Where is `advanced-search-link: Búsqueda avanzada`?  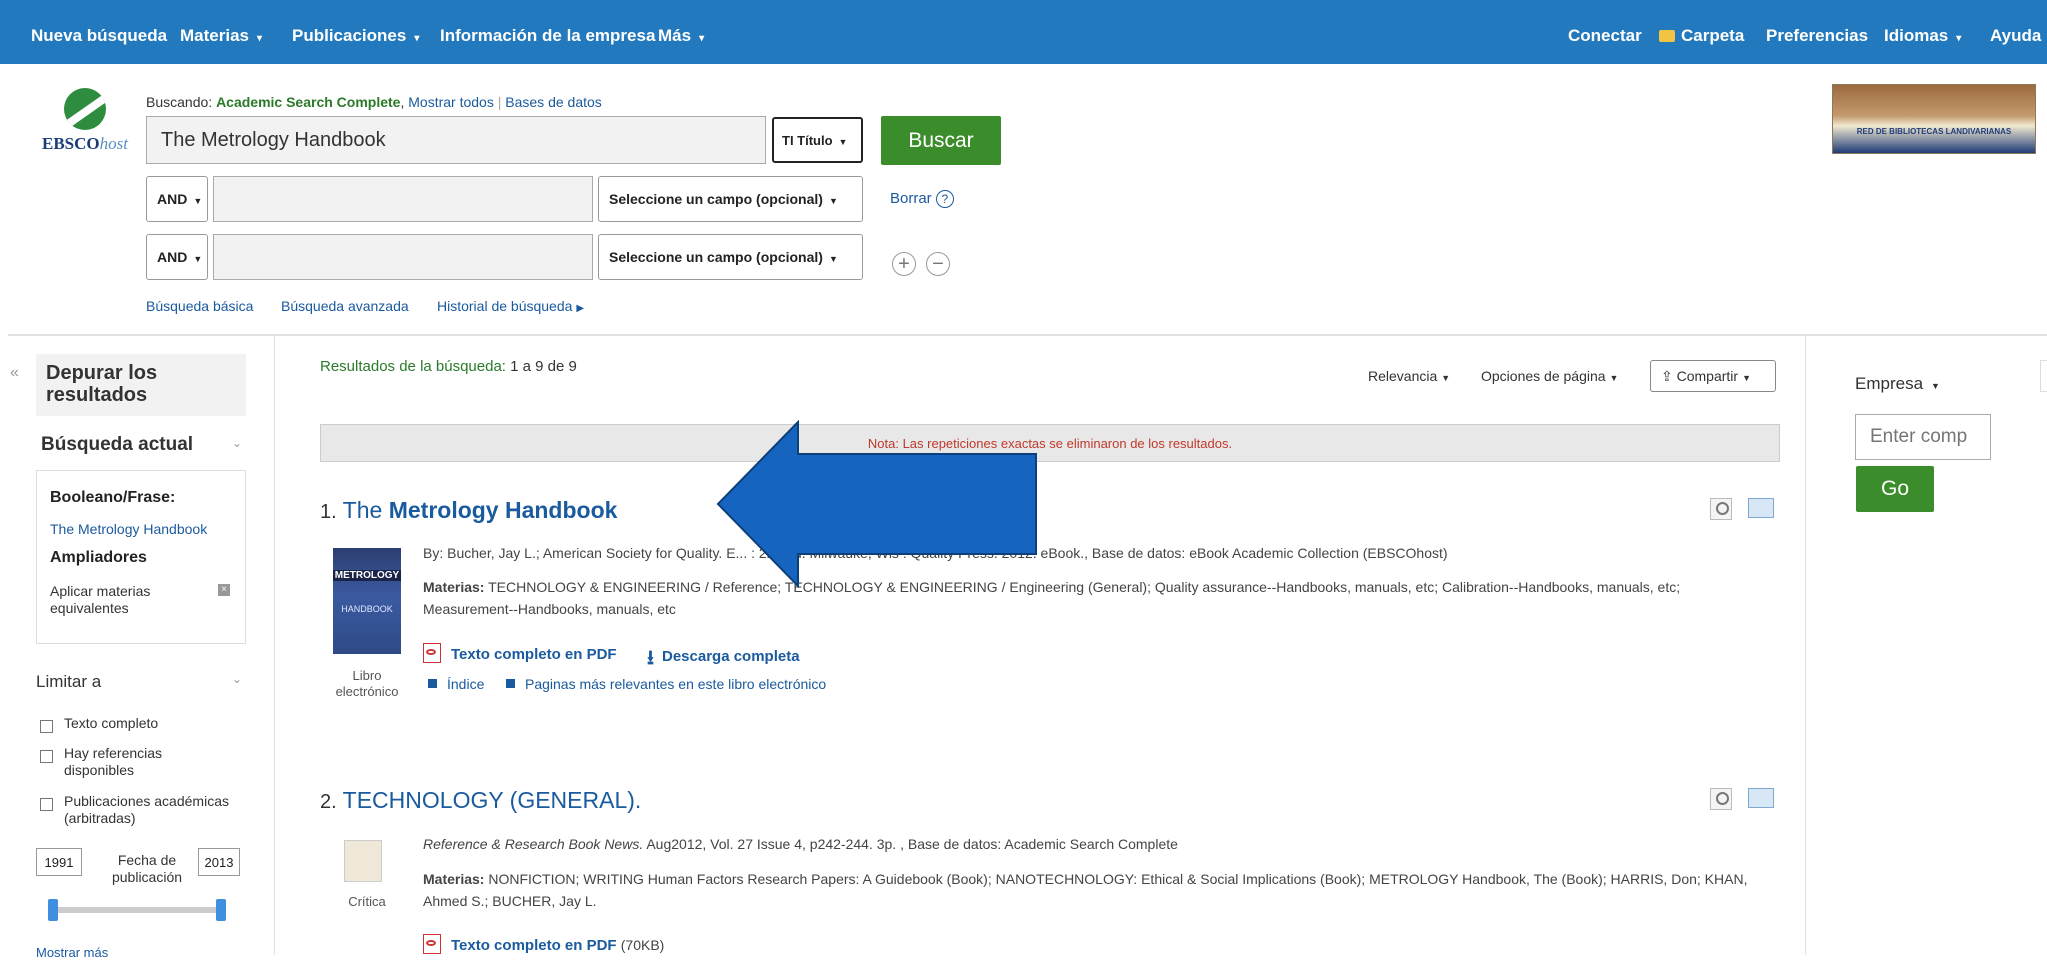 advanced-search-link: Búsqueda avanzada is located at coordinates (345, 306).